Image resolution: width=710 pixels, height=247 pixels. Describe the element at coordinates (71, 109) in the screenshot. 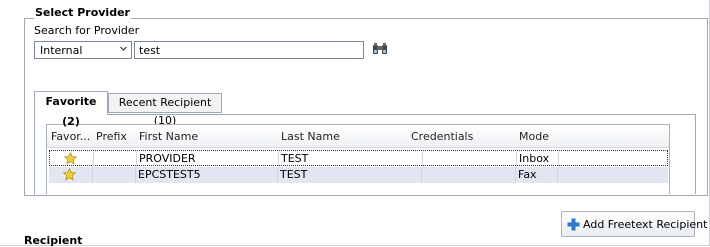

I see `tab-favorite: Favorite (2)` at that location.